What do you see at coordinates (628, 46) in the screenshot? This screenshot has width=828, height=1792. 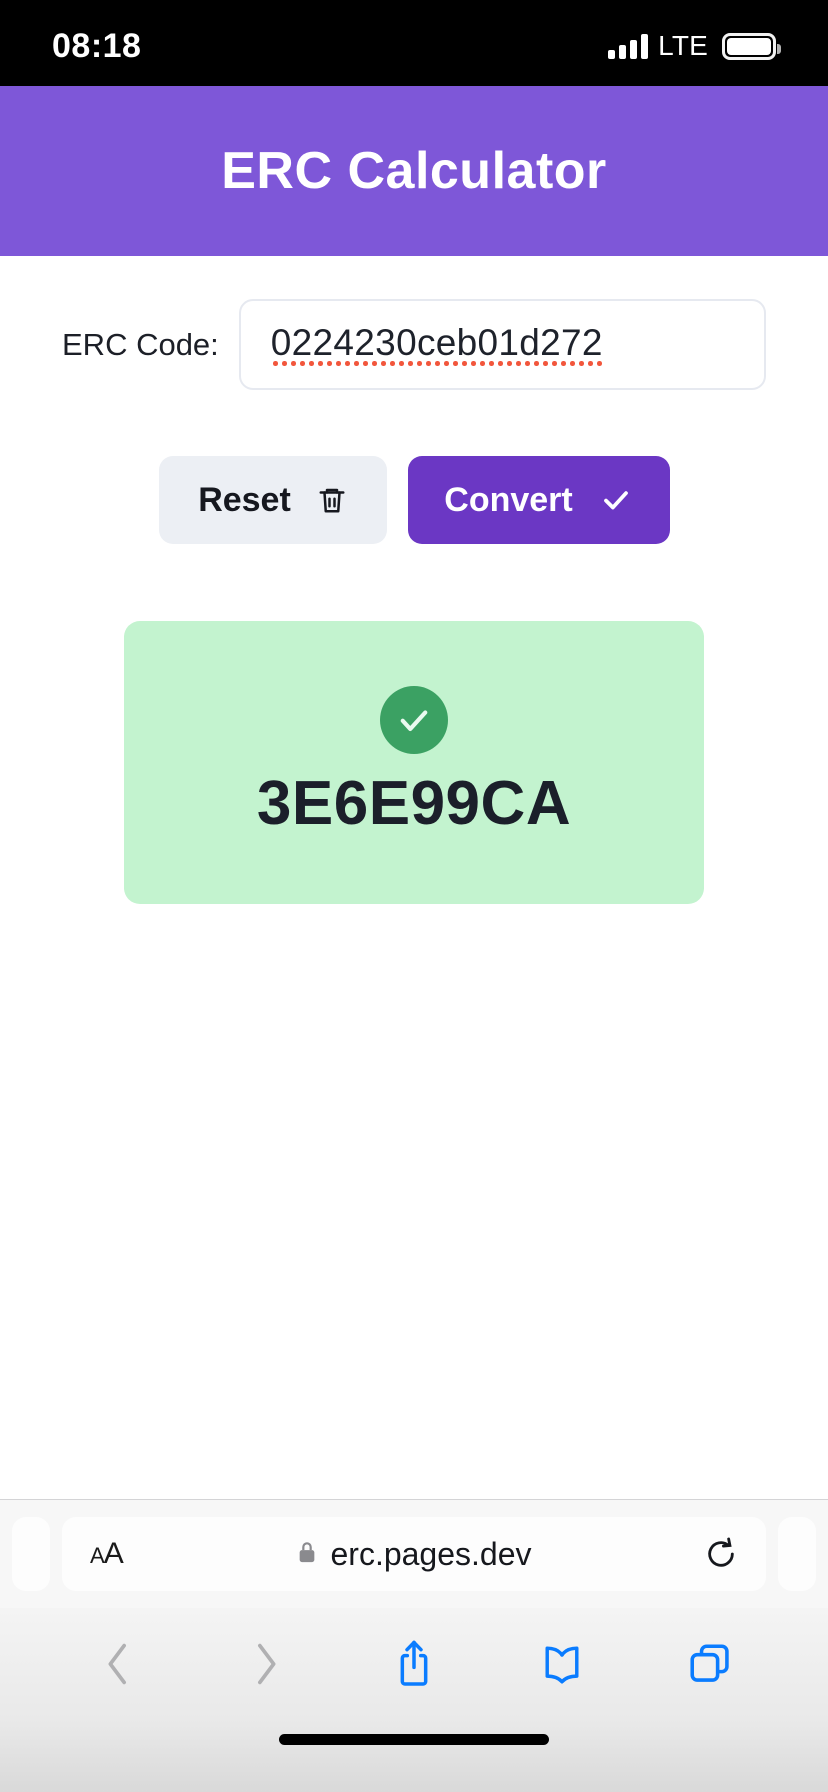 I see `signal-bars-icon` at bounding box center [628, 46].